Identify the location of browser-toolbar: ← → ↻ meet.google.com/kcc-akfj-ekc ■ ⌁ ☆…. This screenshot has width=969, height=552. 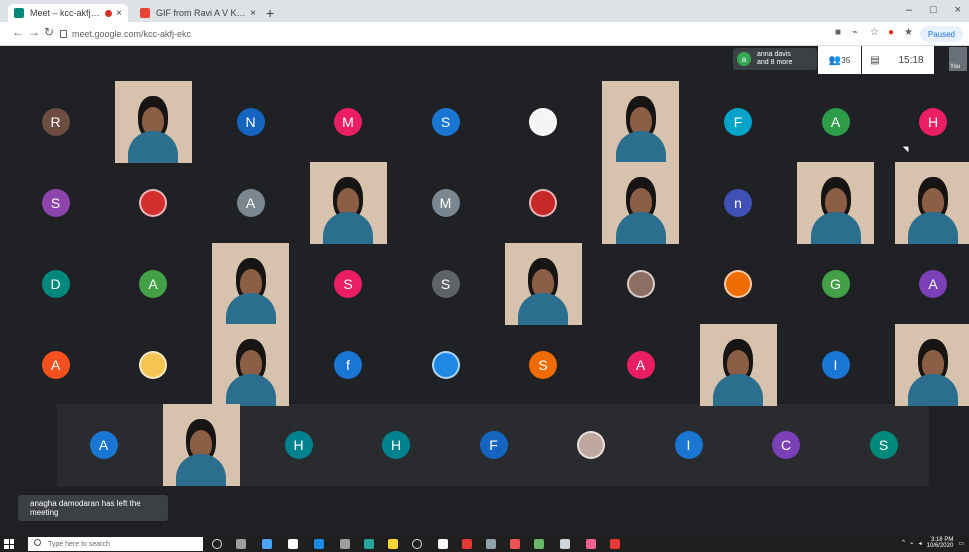
(484, 34).